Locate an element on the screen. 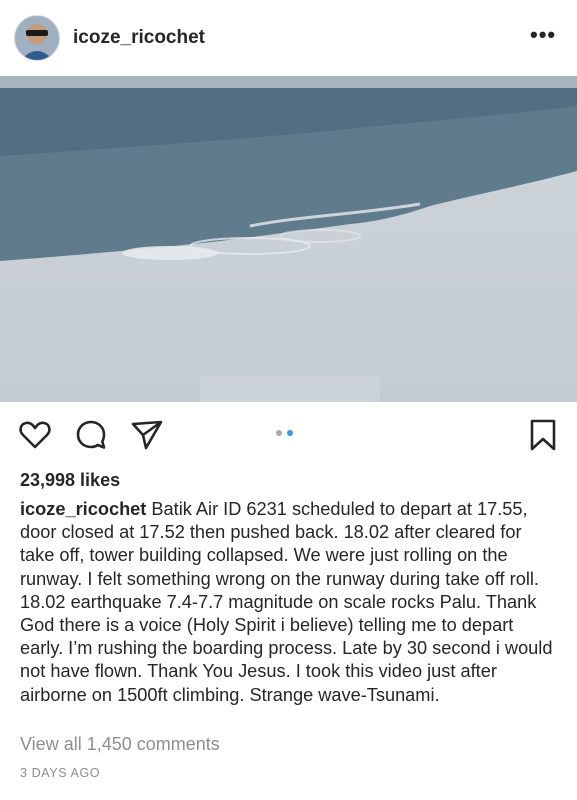  post-username: icoze_ricochet is located at coordinates (139, 38).